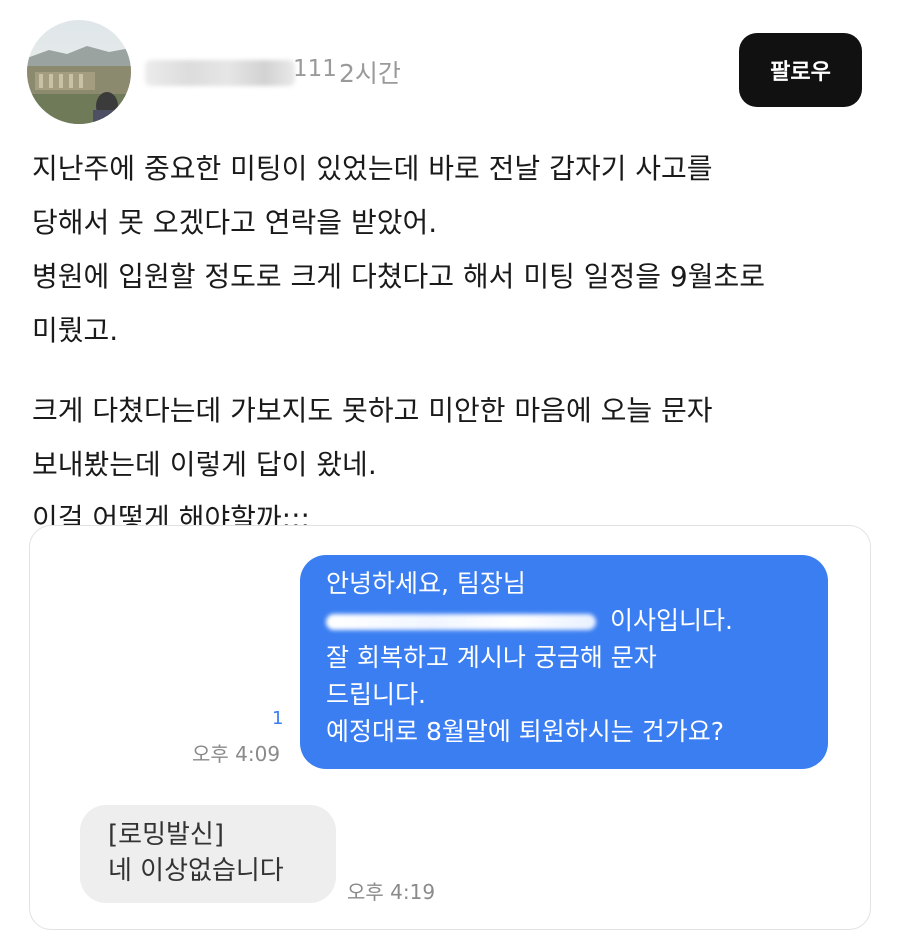 This screenshot has width=900, height=952. Describe the element at coordinates (204, 464) in the screenshot. I see `post-line: 보내봤는데 이렇게 답이 왔네.` at that location.